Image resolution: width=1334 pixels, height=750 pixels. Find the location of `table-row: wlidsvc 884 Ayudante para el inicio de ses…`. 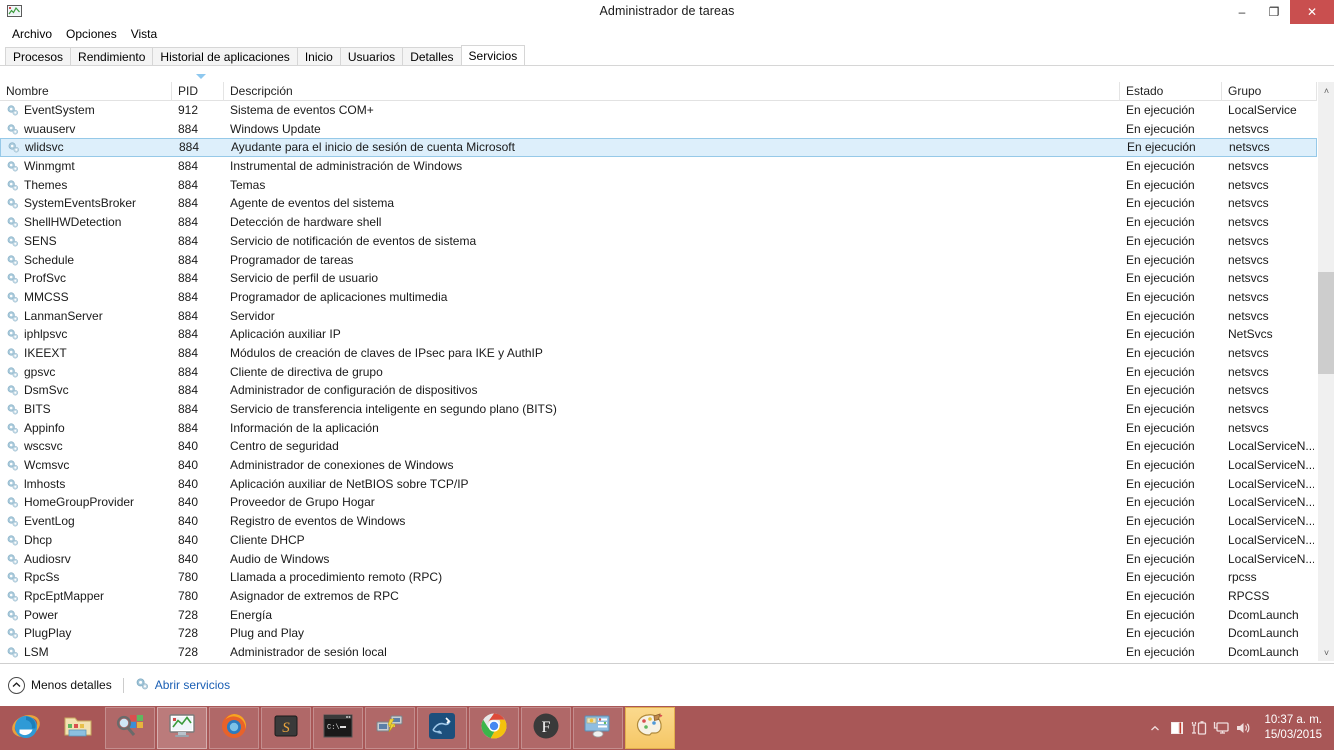

table-row: wlidsvc 884 Ayudante para el inicio de ses… is located at coordinates (658, 148).